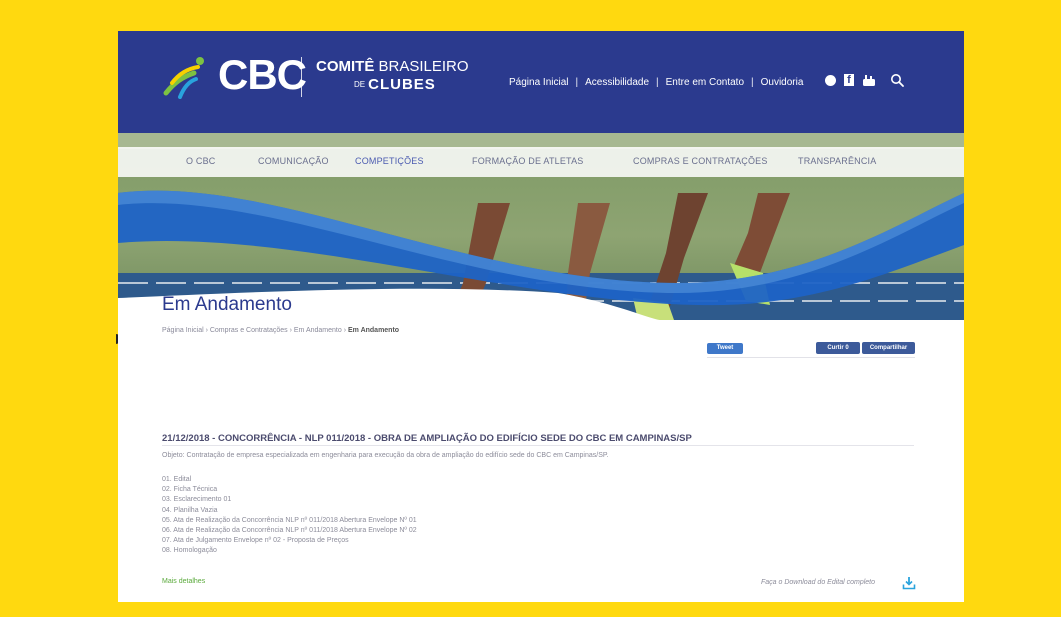  Describe the element at coordinates (289, 490) in the screenshot. I see `document-link: 02. Ficha Técnica` at that location.